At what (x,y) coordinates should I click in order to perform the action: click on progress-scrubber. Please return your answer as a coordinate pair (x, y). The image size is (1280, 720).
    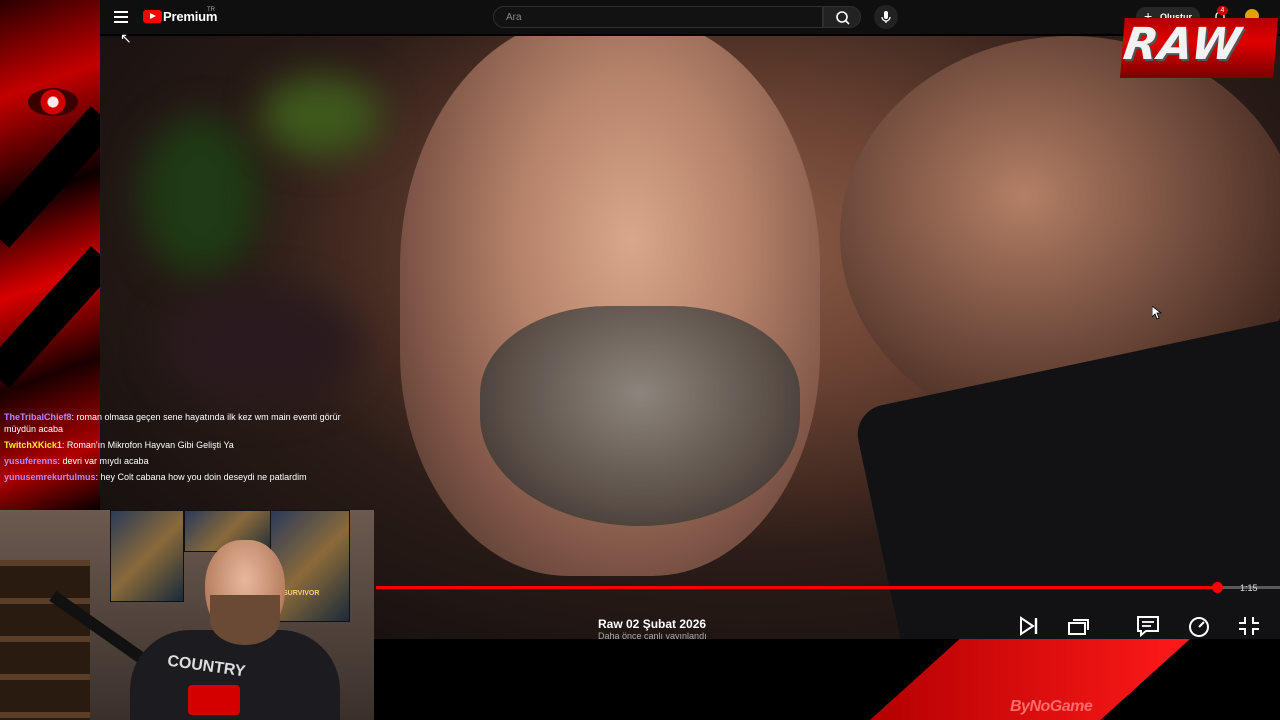
    Looking at the image, I should click on (1217, 587).